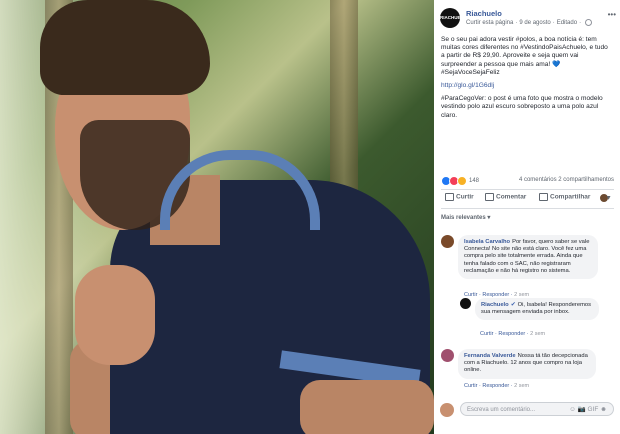 This screenshot has width=620, height=434. I want to click on share-icon, so click(543, 197).